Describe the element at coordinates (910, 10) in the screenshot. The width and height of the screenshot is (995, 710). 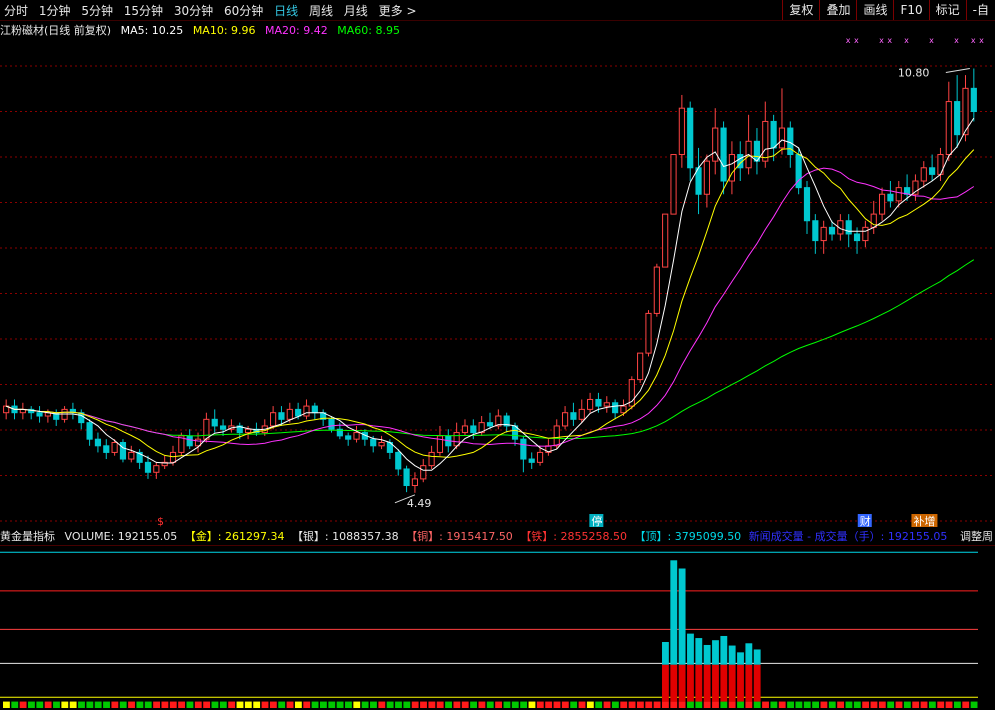
I see `f10-button: F10` at that location.